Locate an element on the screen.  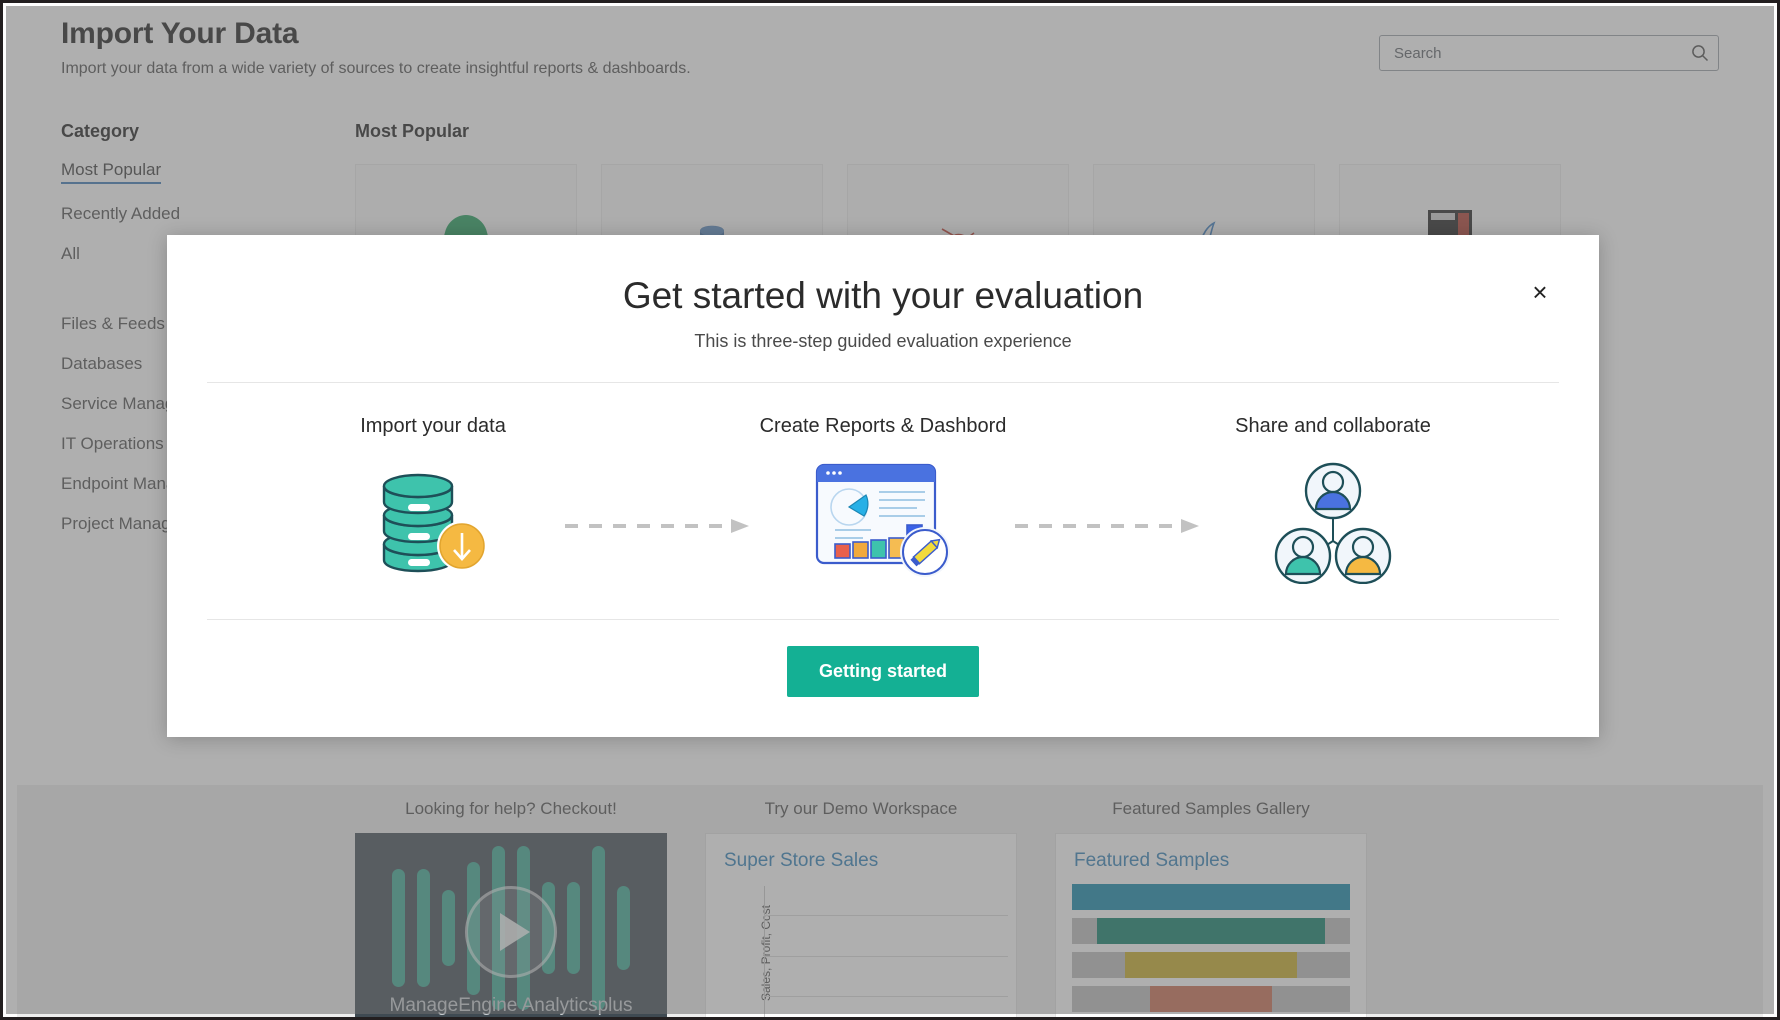
step-create-reports: Create Reports & Dashbord is located at coordinates (883, 500).